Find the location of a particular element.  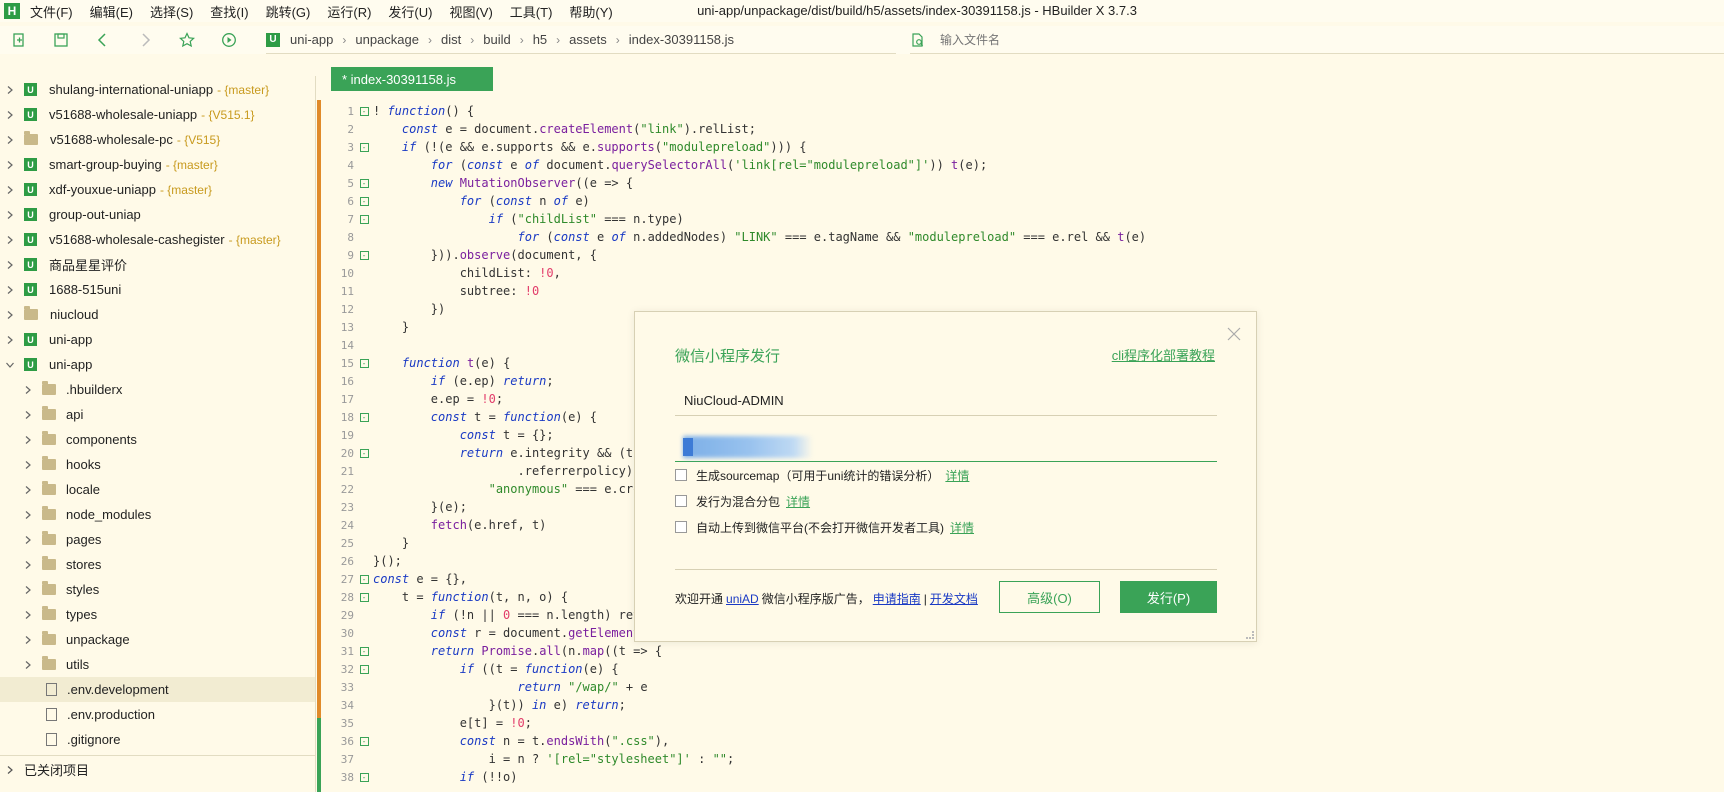

code-line: 34 }(t)) in e) return; is located at coordinates (1023, 705).